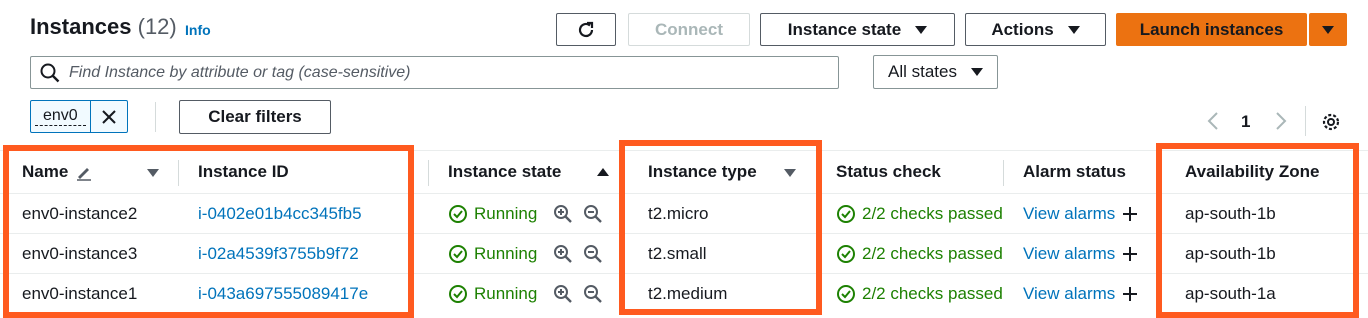 Image resolution: width=1368 pixels, height=318 pixels. I want to click on instance-state-button: Instance state, so click(857, 29).